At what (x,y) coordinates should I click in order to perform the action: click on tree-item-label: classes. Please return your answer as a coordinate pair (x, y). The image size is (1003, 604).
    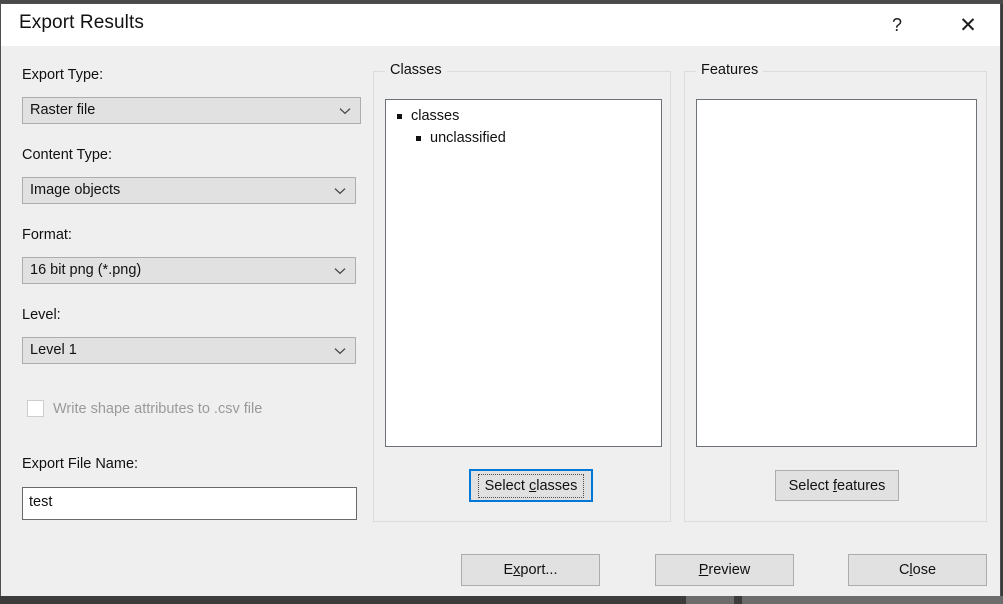
    Looking at the image, I should click on (435, 116).